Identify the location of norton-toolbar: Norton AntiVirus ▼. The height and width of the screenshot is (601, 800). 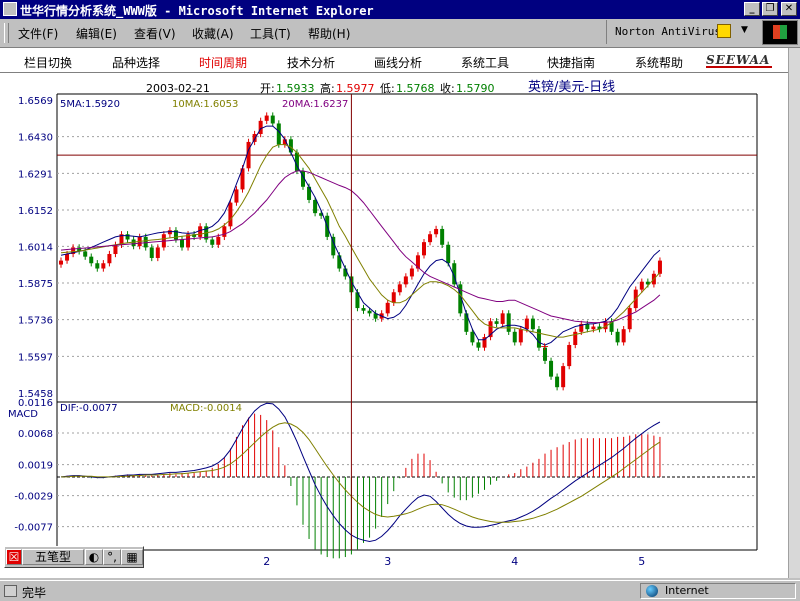
(681, 32).